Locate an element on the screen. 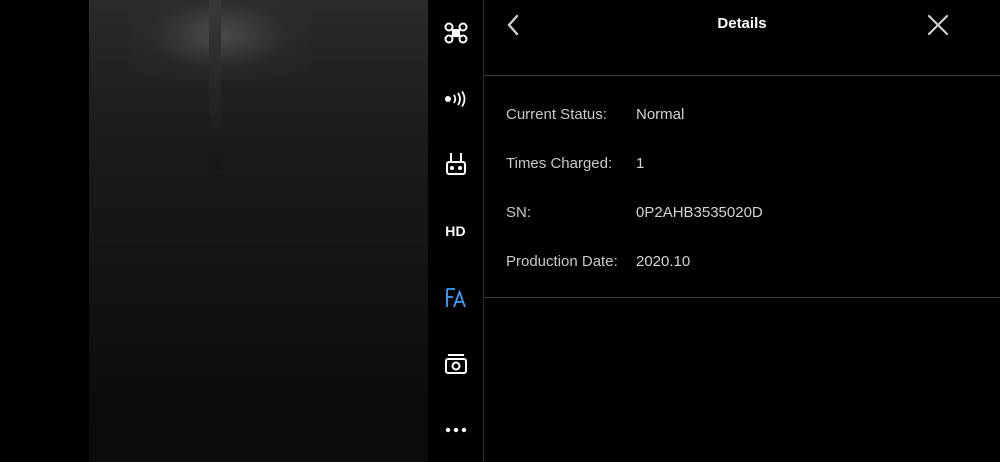 Image resolution: width=1000 pixels, height=462 pixels. drone-icon is located at coordinates (455, 33).